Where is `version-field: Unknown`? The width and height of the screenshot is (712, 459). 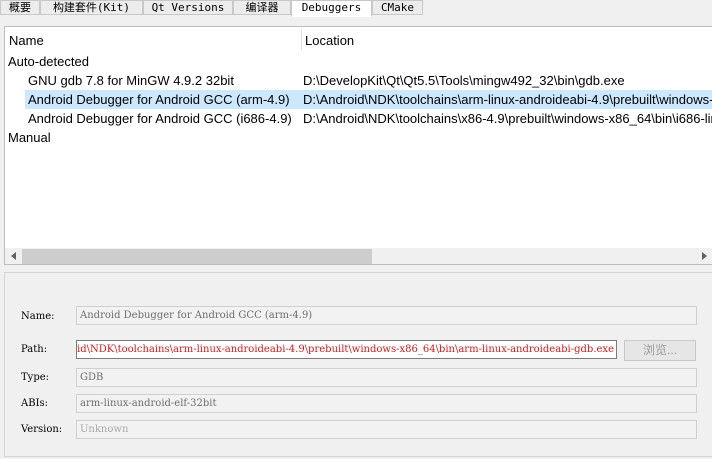 version-field: Unknown is located at coordinates (386, 429).